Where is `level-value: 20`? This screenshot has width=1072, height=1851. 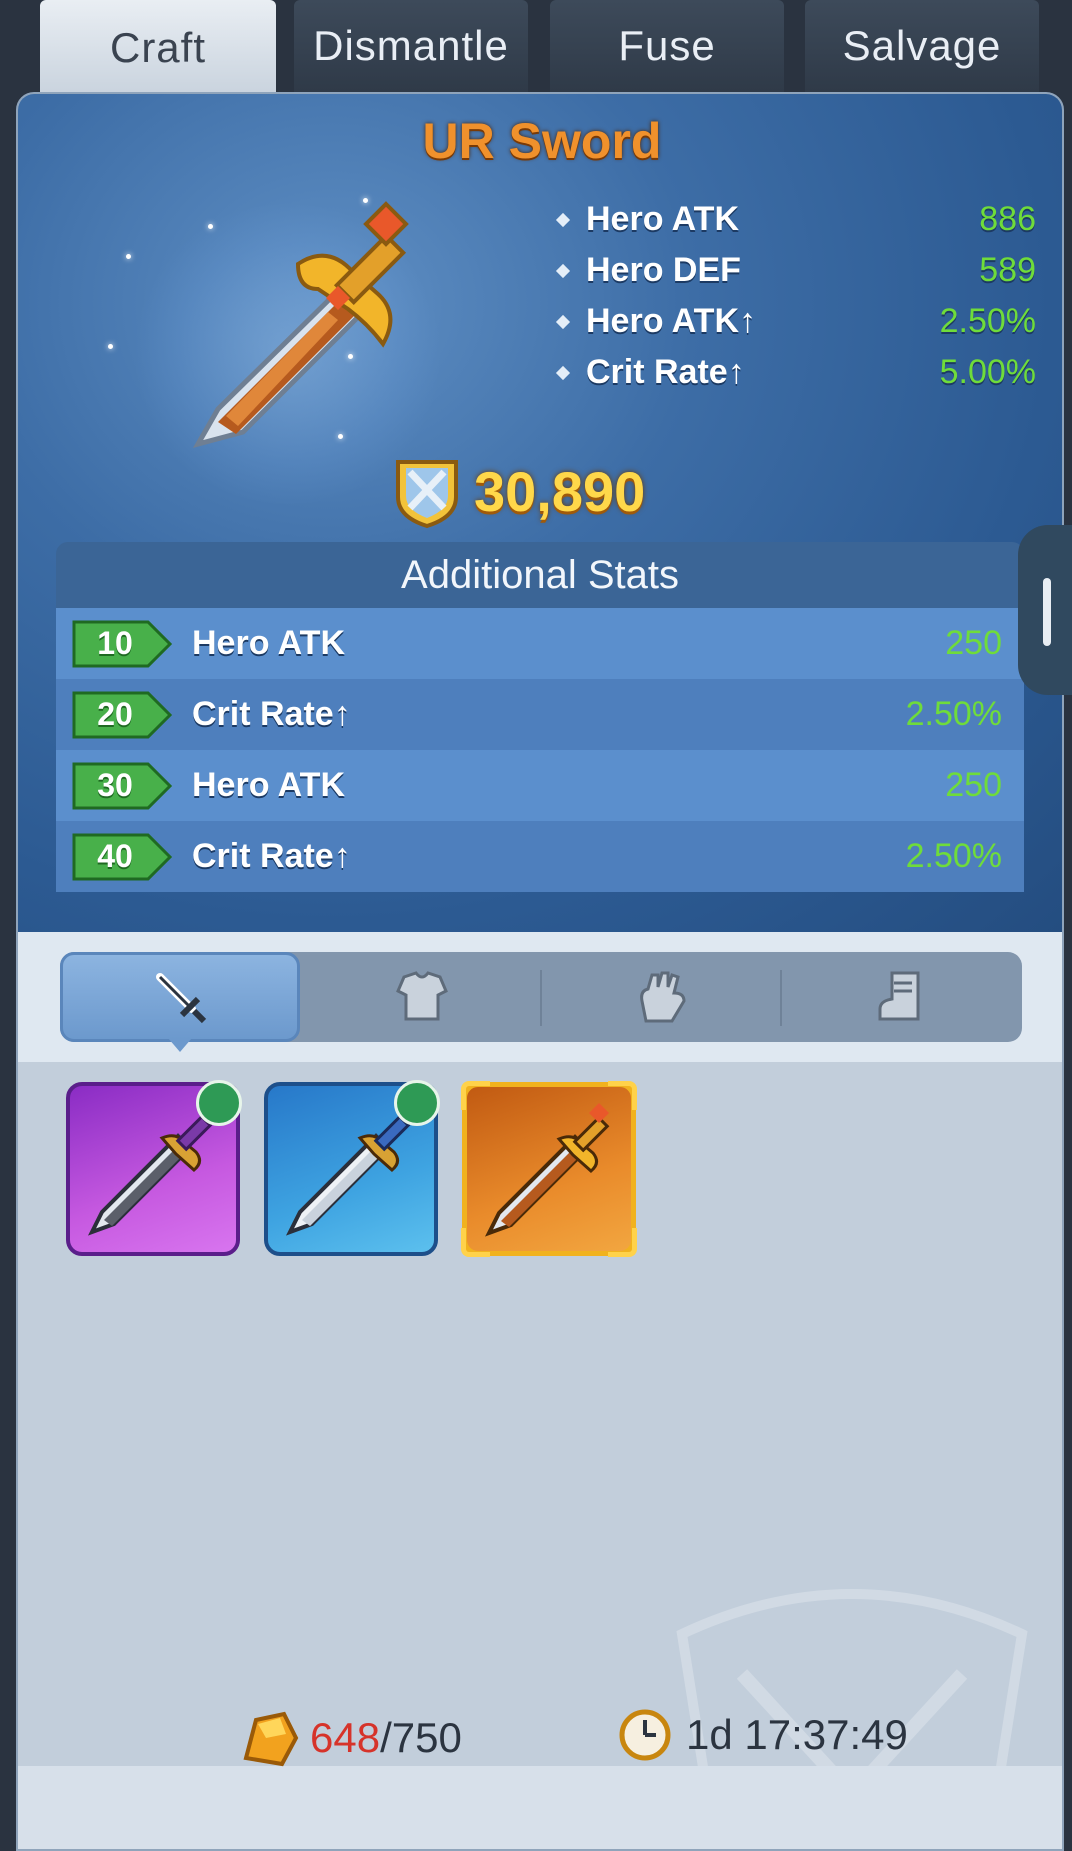 level-value: 20 is located at coordinates (115, 714).